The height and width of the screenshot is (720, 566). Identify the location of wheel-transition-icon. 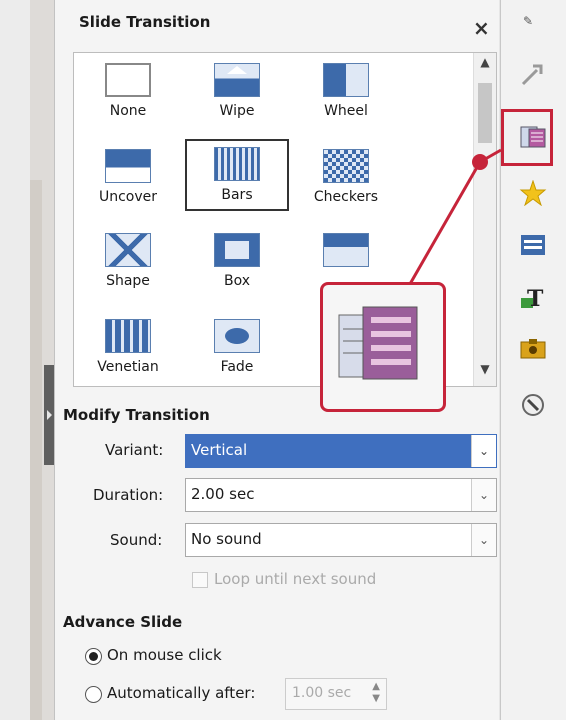
(346, 80).